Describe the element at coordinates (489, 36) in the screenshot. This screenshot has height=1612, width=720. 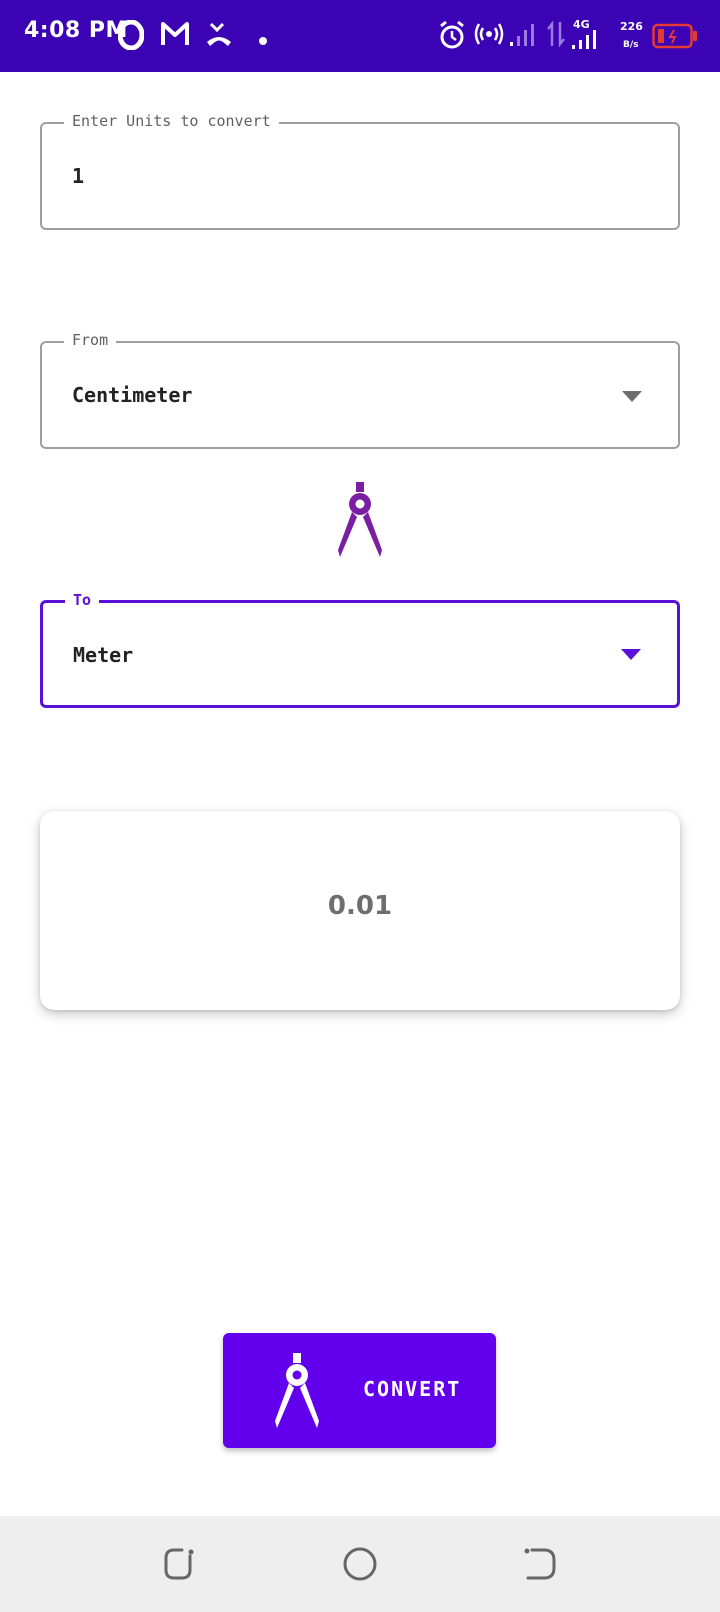
I see `hotspot-icon` at that location.